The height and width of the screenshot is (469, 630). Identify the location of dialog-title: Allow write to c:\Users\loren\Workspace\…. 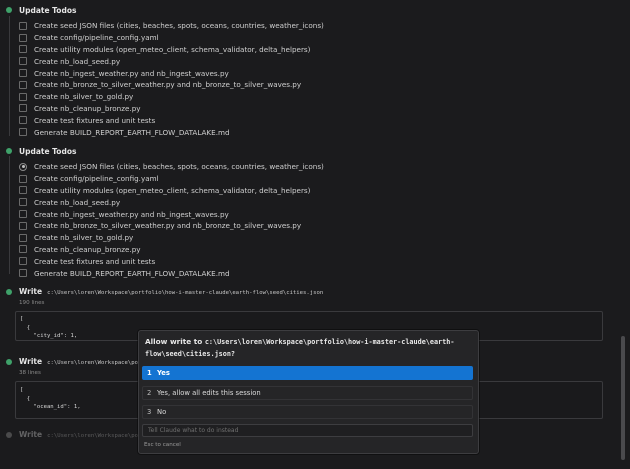
(300, 347).